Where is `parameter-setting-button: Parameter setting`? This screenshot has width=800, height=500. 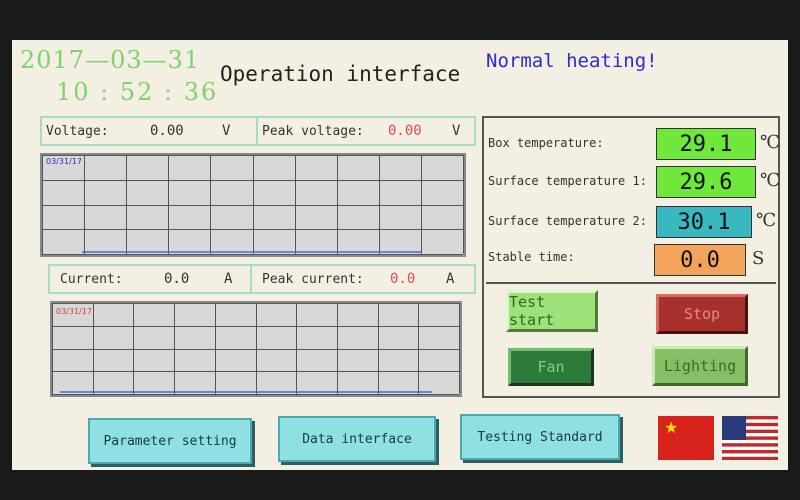 parameter-setting-button: Parameter setting is located at coordinates (170, 441).